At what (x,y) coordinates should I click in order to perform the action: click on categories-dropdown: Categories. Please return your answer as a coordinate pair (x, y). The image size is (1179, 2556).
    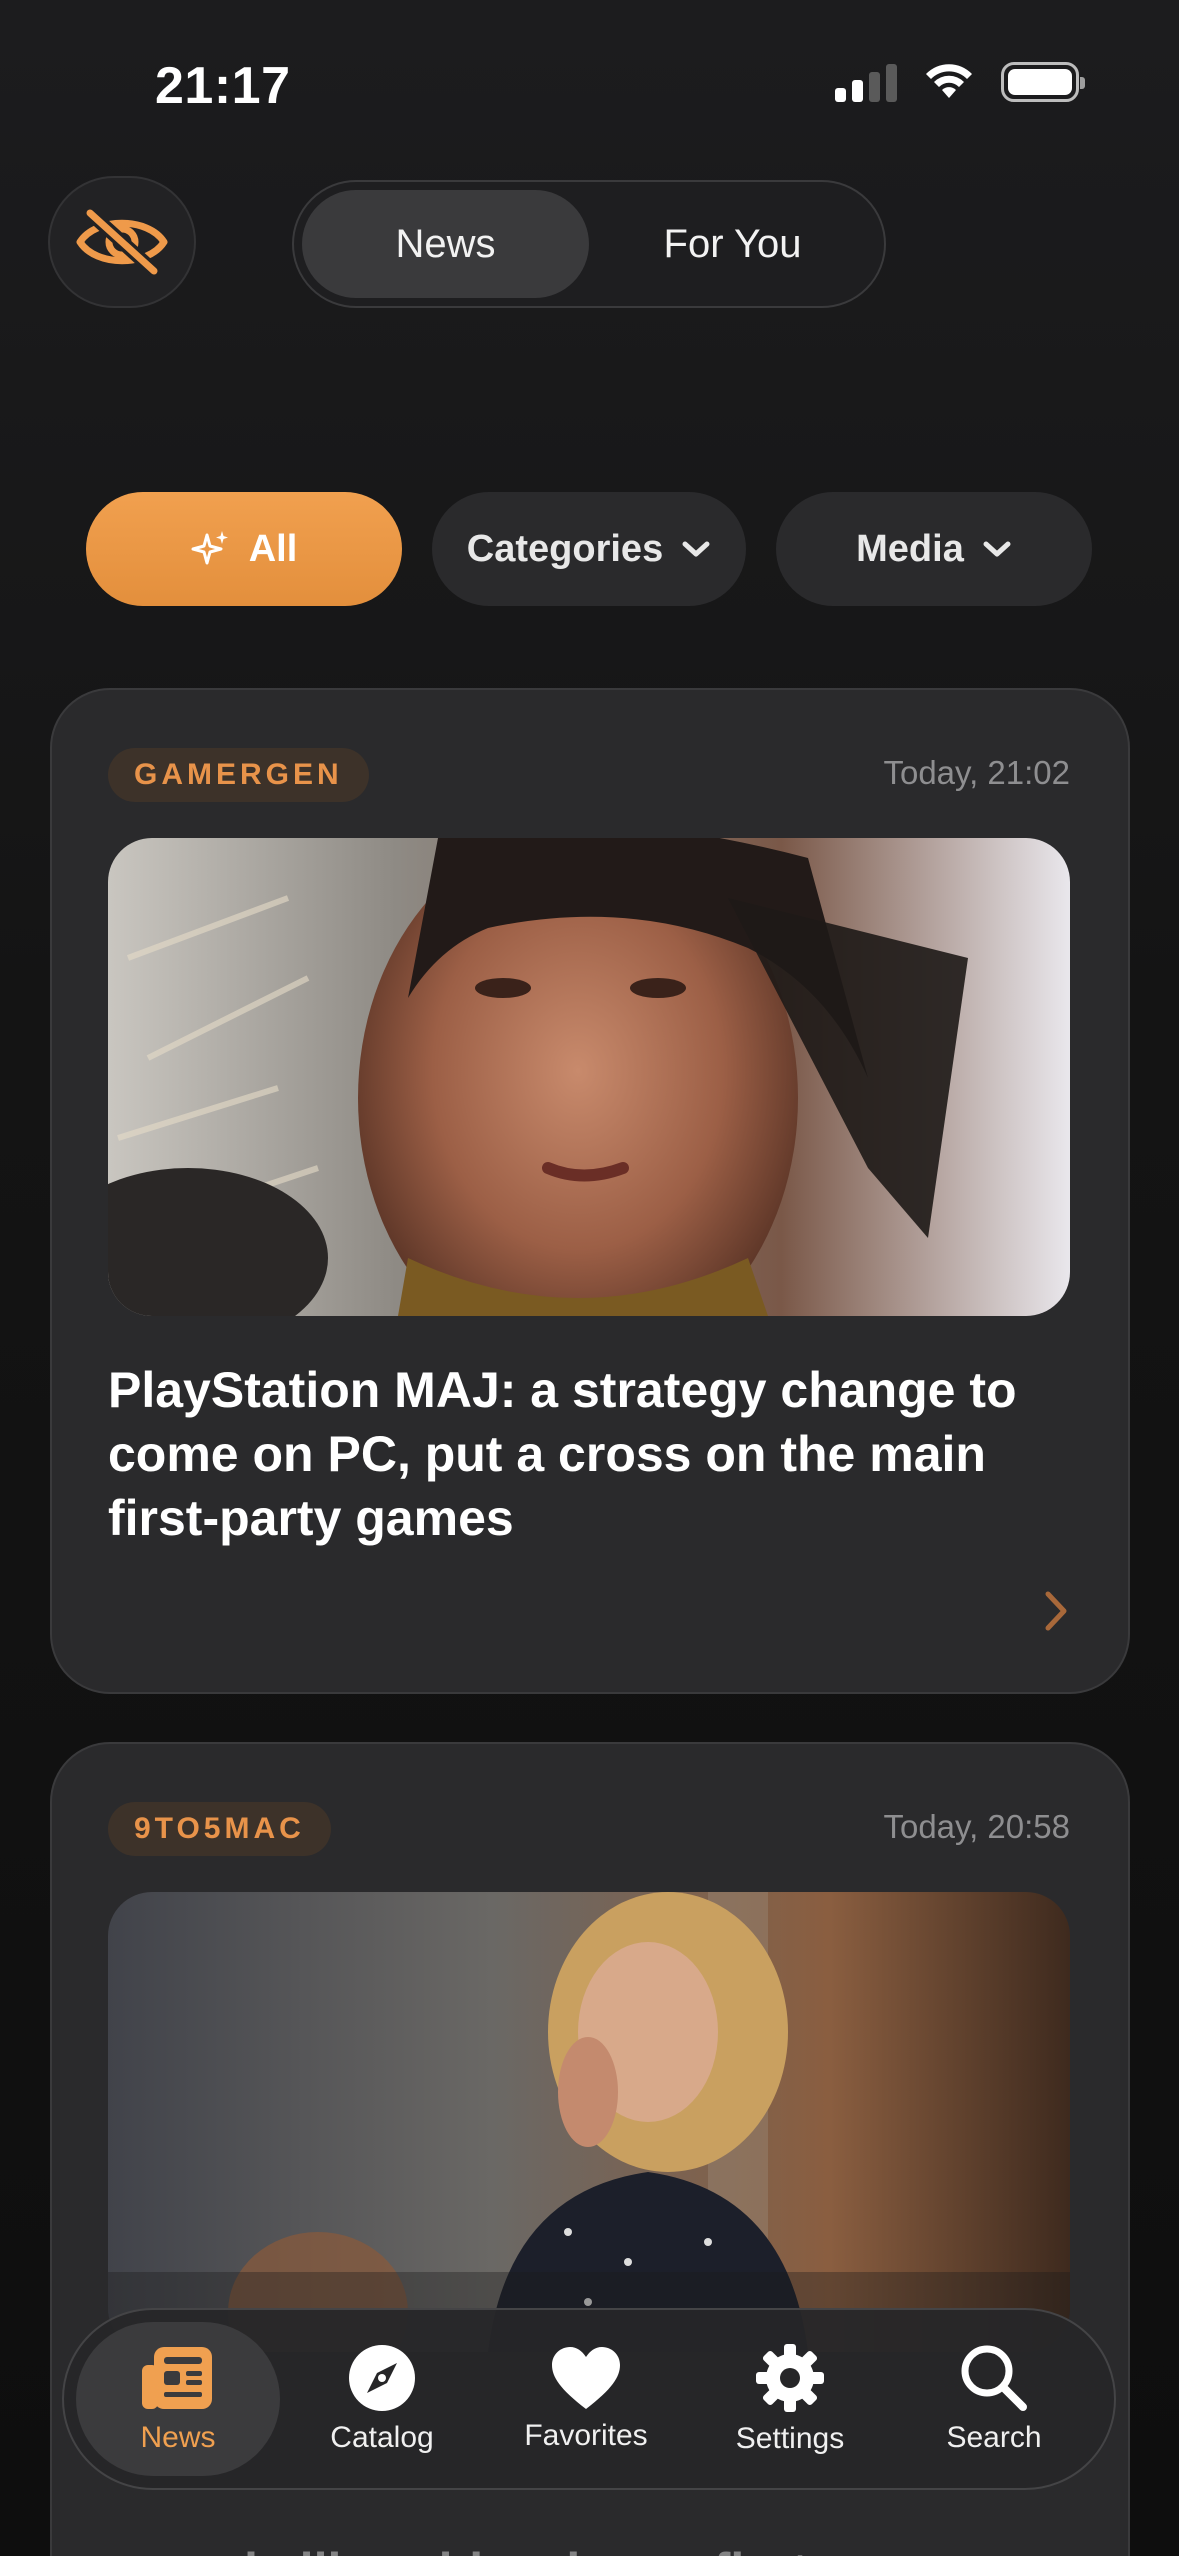
    Looking at the image, I should click on (589, 549).